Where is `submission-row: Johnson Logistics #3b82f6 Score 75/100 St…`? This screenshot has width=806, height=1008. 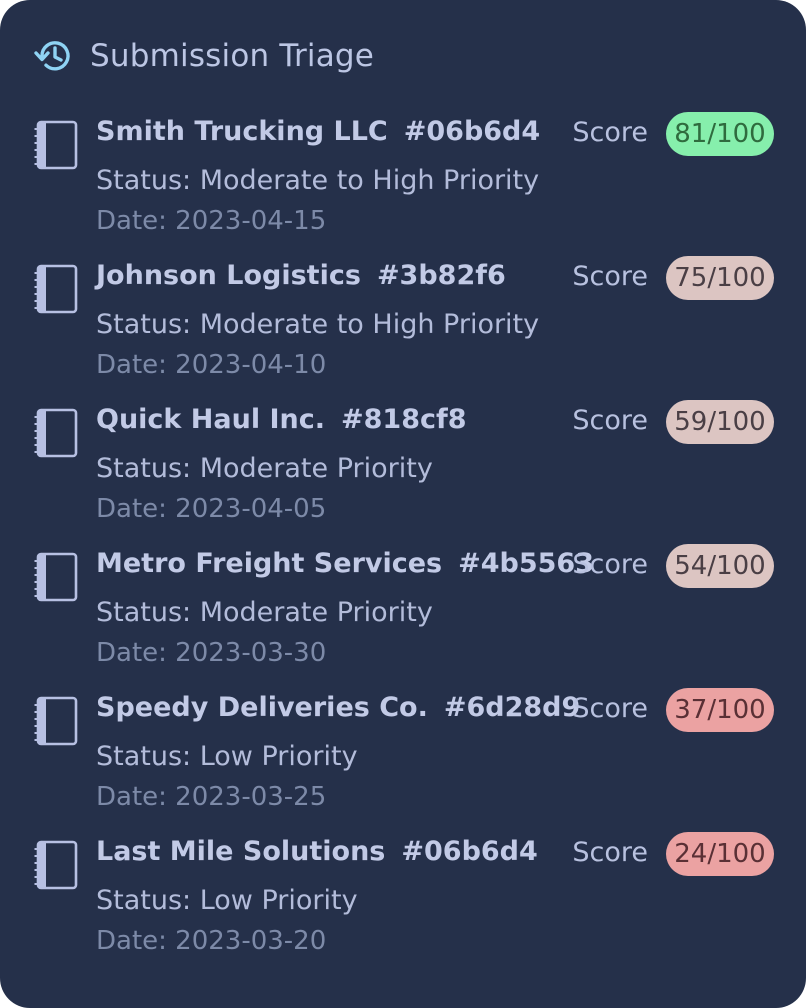
submission-row: Johnson Logistics #3b82f6 Score 75/100 St… is located at coordinates (403, 326).